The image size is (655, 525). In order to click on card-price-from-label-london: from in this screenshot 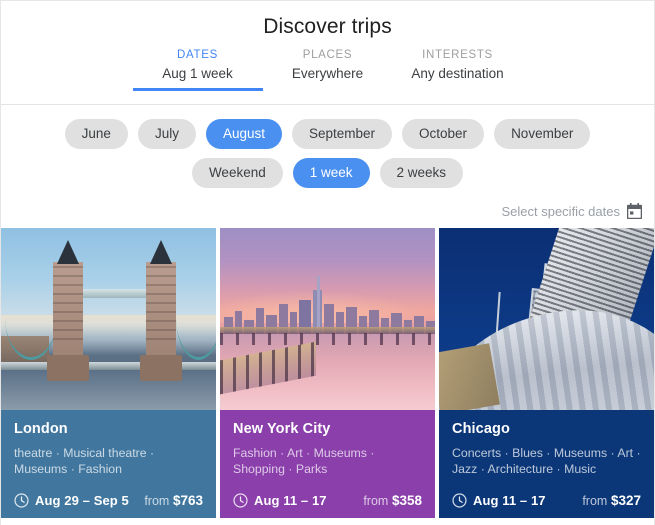, I will do `click(157, 501)`.